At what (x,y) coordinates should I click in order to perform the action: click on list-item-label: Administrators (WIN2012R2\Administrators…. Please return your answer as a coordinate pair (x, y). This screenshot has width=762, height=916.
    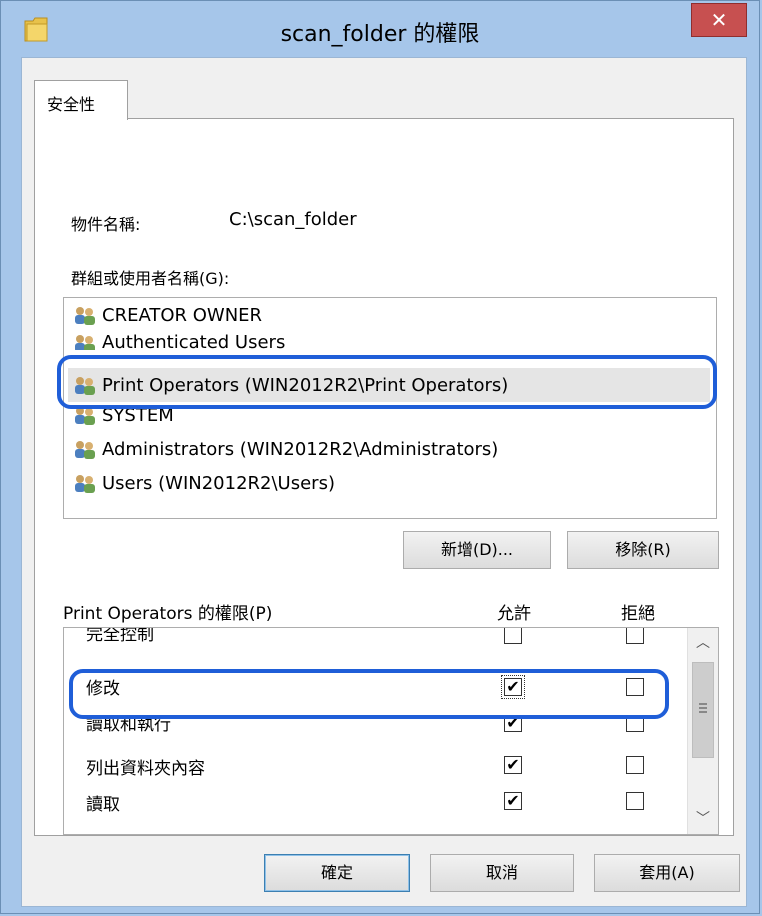
    Looking at the image, I should click on (300, 449).